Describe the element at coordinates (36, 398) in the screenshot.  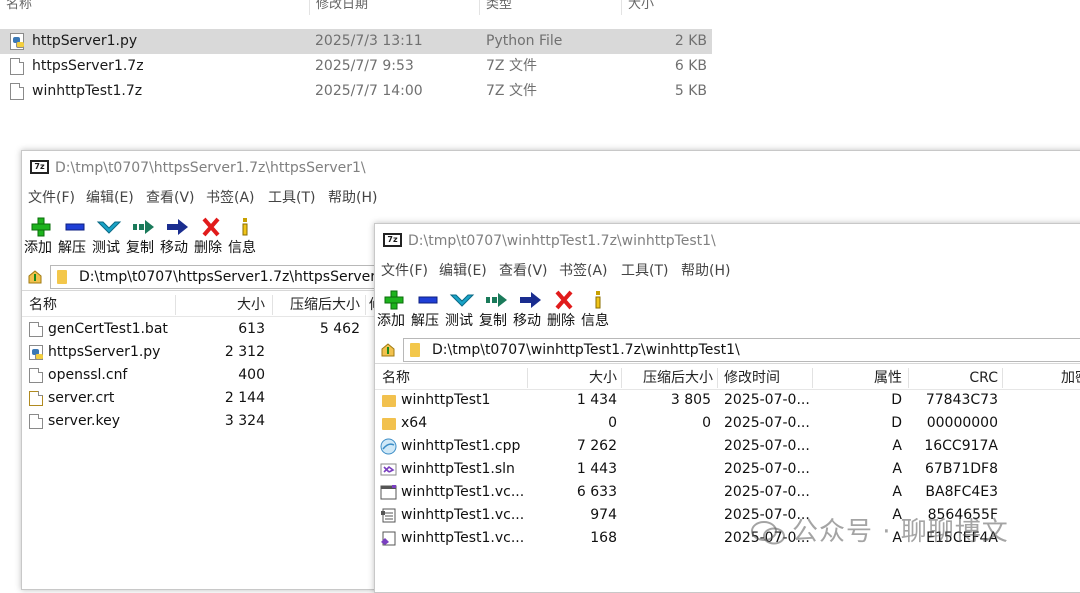
I see `certificate-file-icon` at that location.